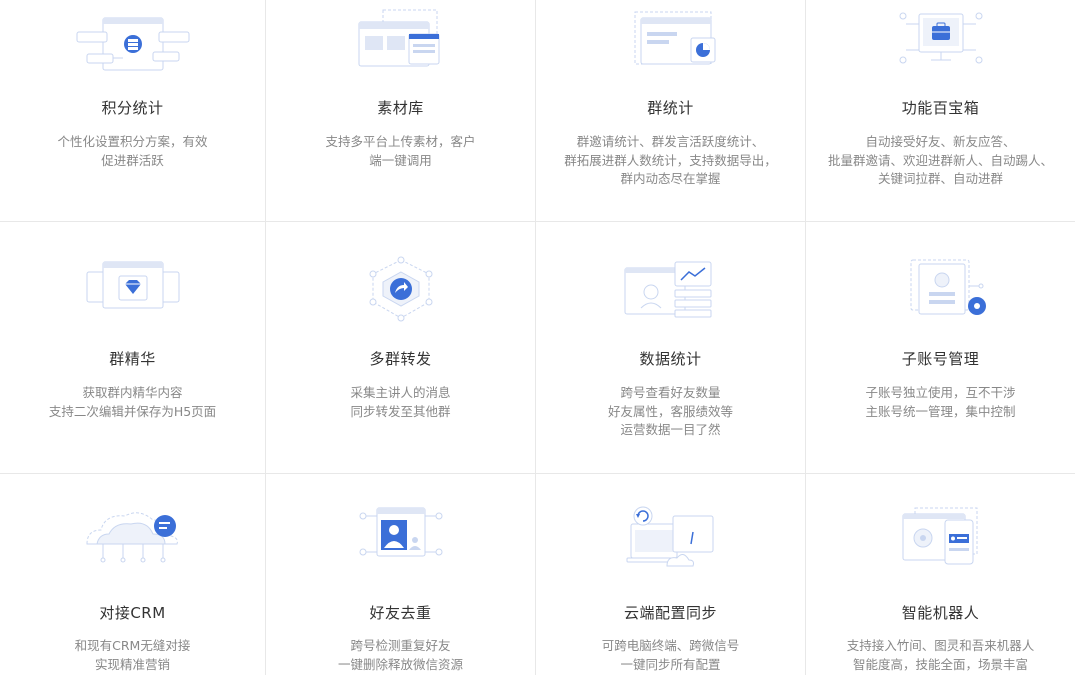 This screenshot has width=1075, height=675. I want to click on description-line: 子账号独立使用，互不干涉, so click(940, 392).